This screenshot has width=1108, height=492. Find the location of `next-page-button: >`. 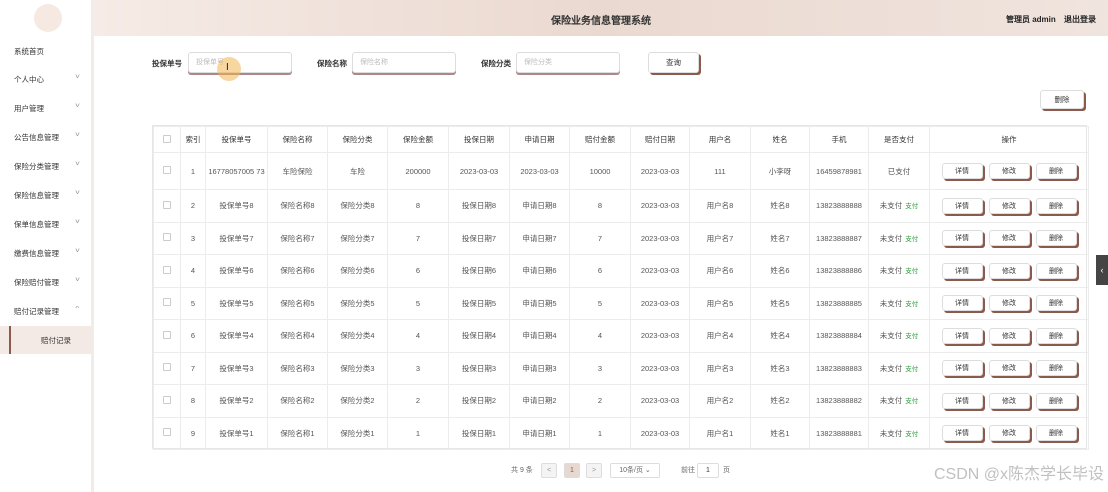

next-page-button: > is located at coordinates (594, 470).